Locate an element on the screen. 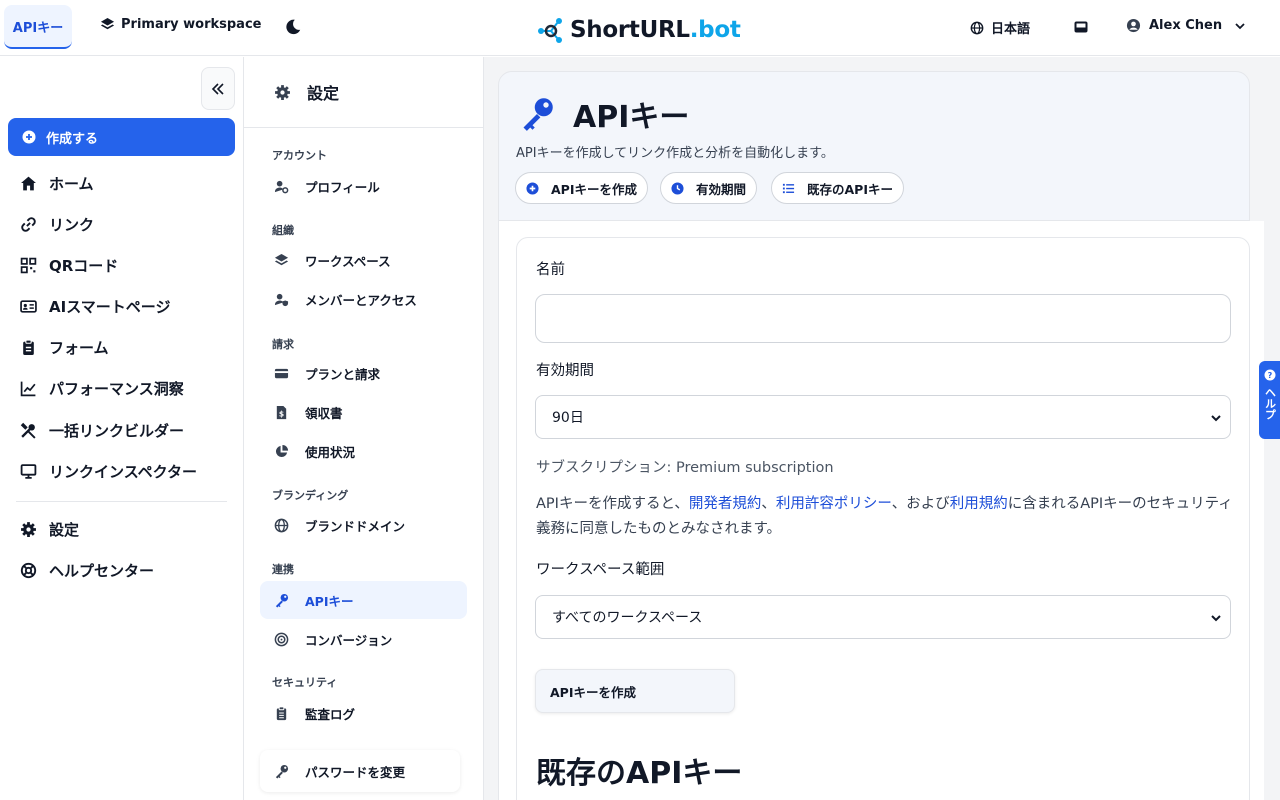 The height and width of the screenshot is (800, 1280). invoice-icon: $ is located at coordinates (281, 412).